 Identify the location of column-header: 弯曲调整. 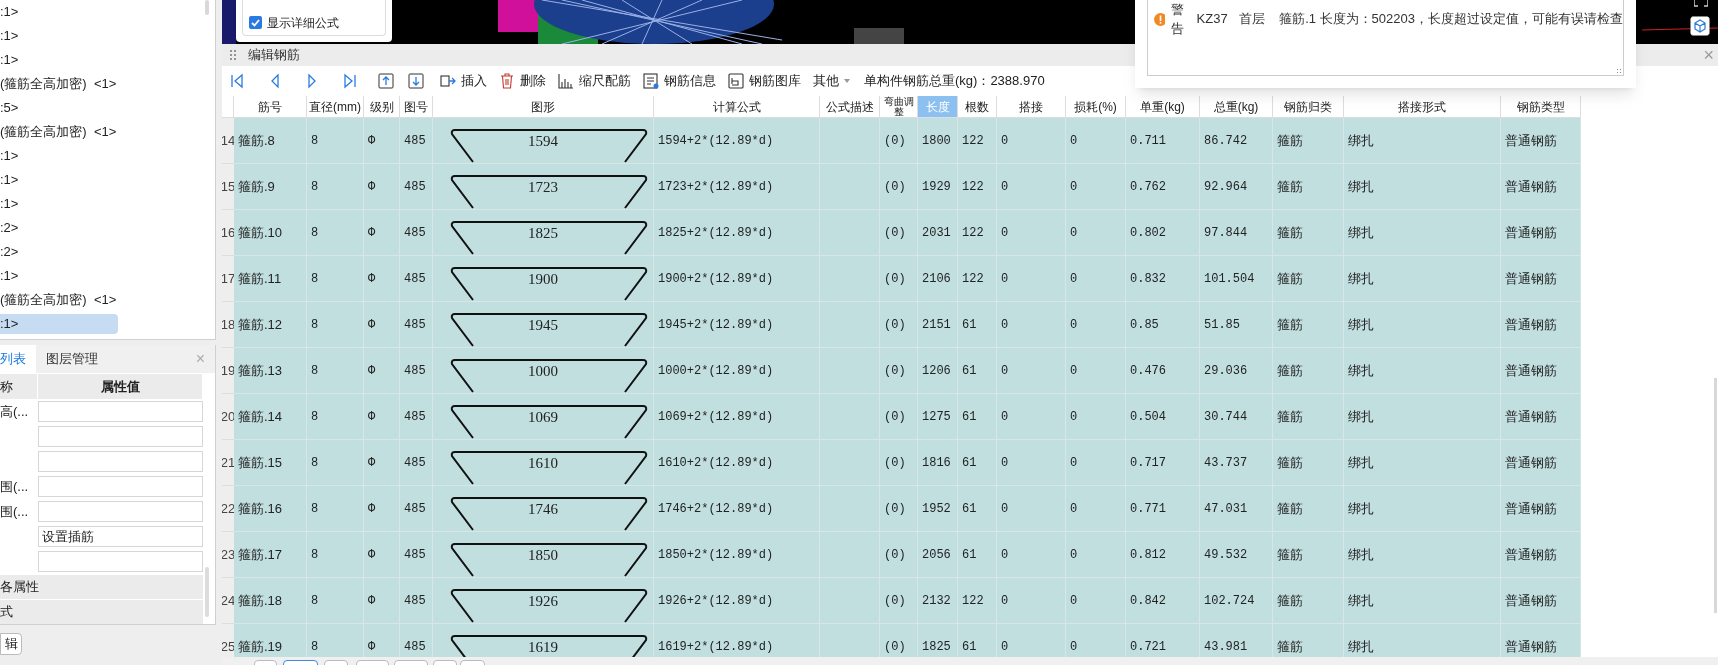
(899, 107).